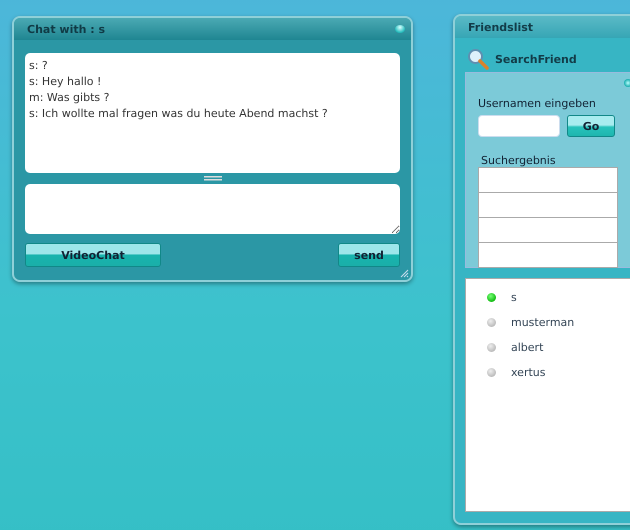  What do you see at coordinates (400, 29) in the screenshot?
I see `minimize-button` at bounding box center [400, 29].